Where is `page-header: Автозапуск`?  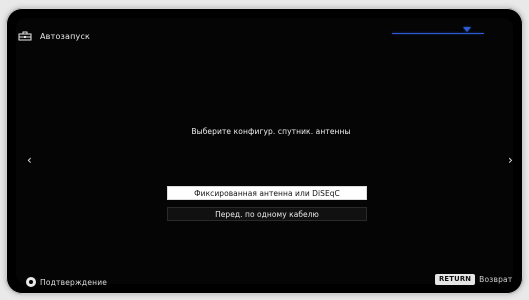 page-header: Автозапуск is located at coordinates (54, 36).